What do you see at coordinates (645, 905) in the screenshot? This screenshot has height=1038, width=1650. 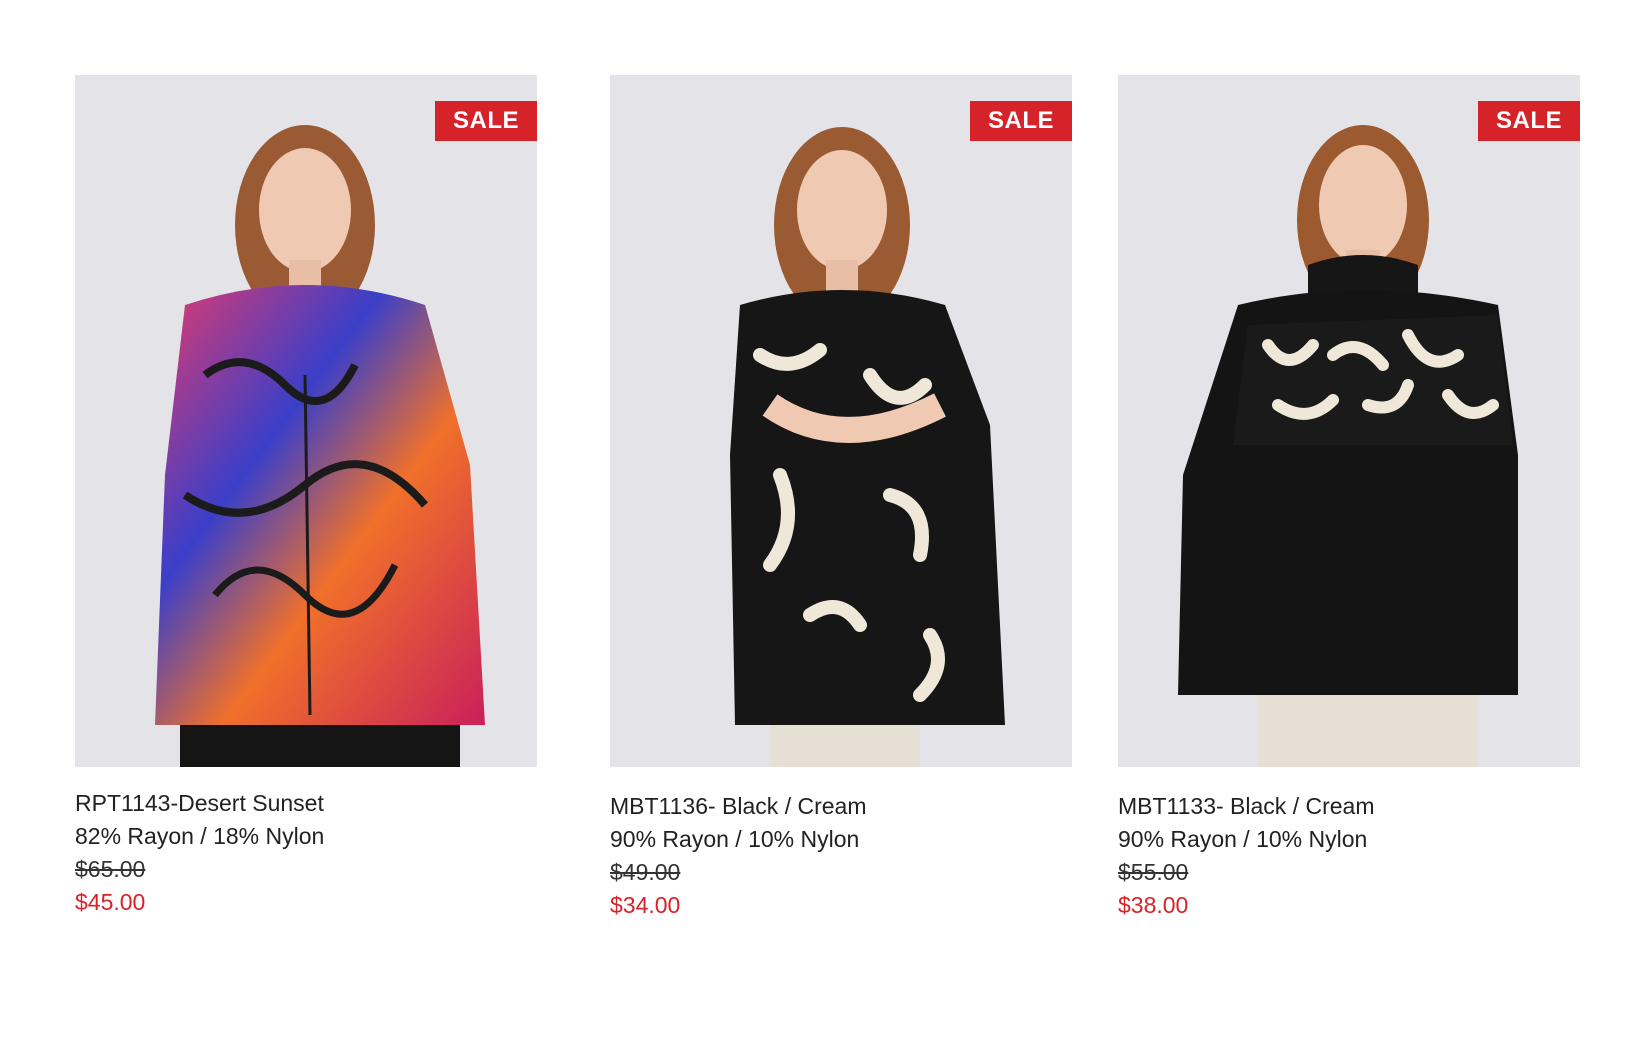 I see `sale-price: $34.00` at bounding box center [645, 905].